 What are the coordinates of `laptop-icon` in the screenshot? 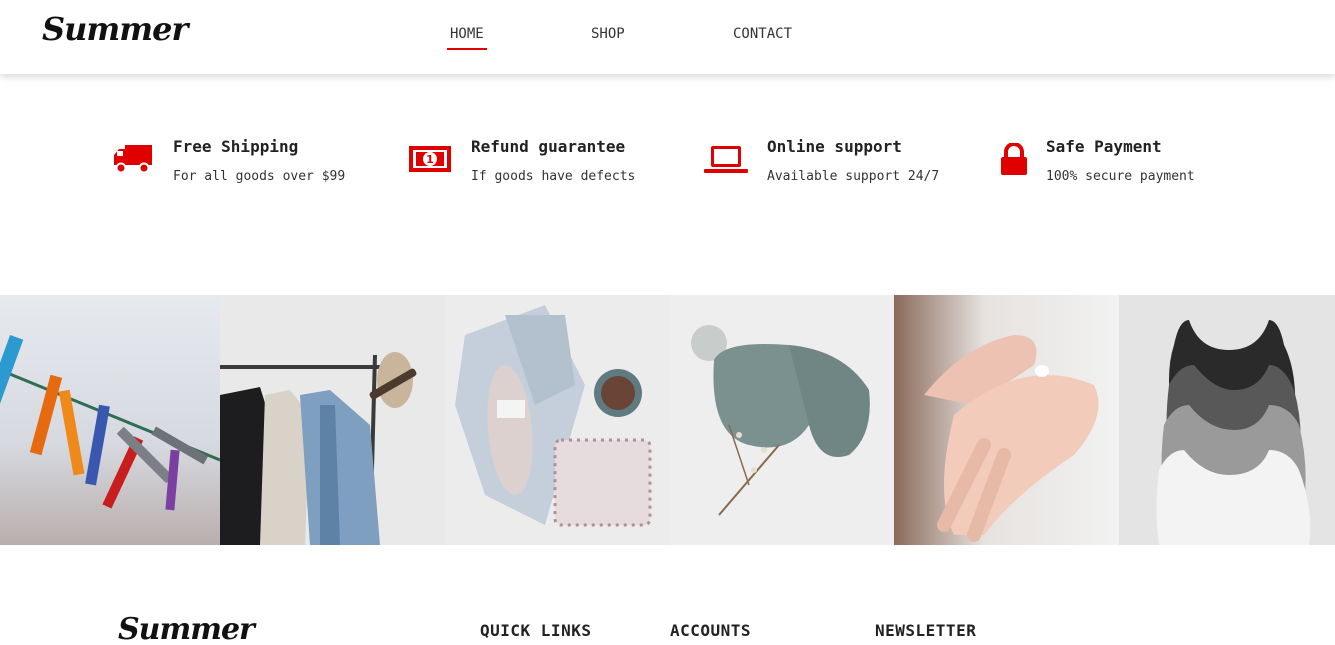 It's located at (726, 161).